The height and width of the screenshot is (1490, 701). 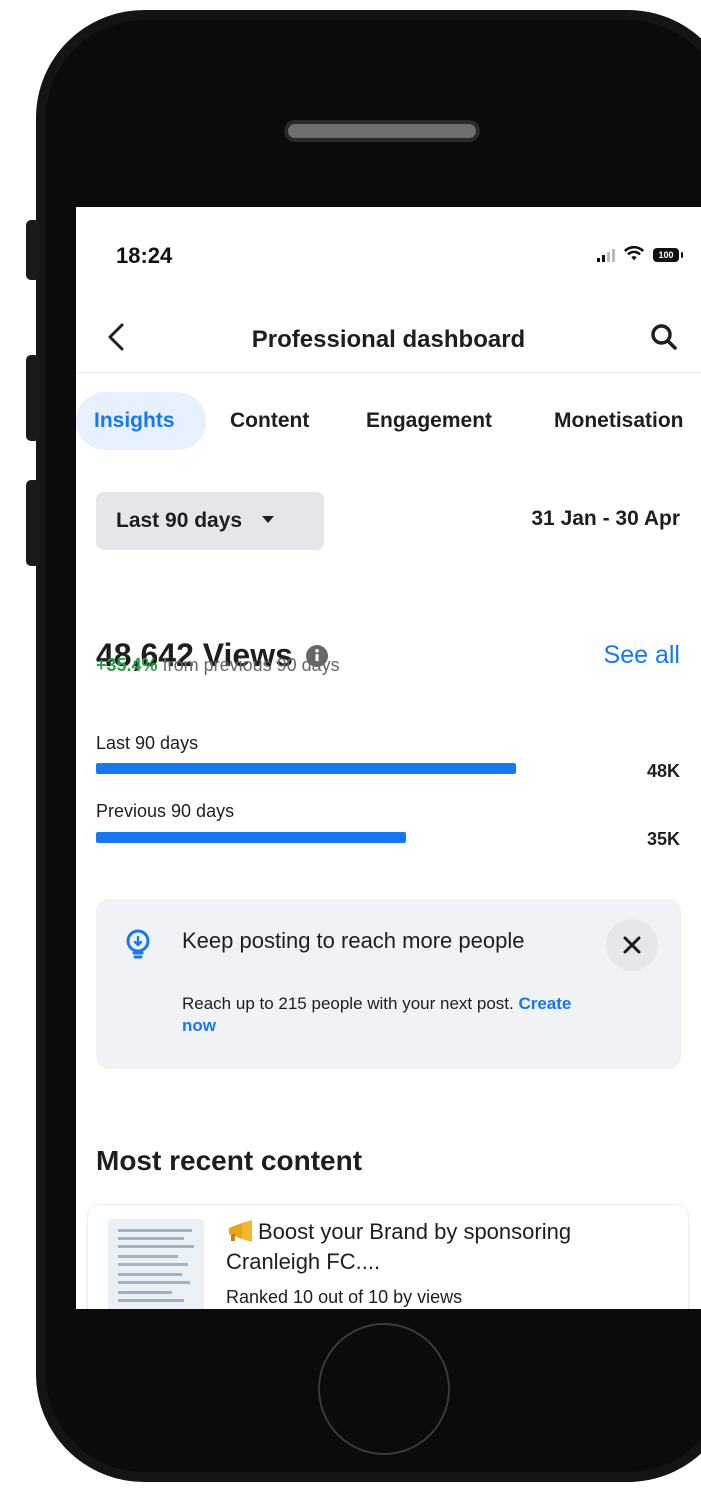 What do you see at coordinates (251, 665) in the screenshot?
I see `views-delta-suffix: from previous 90 days` at bounding box center [251, 665].